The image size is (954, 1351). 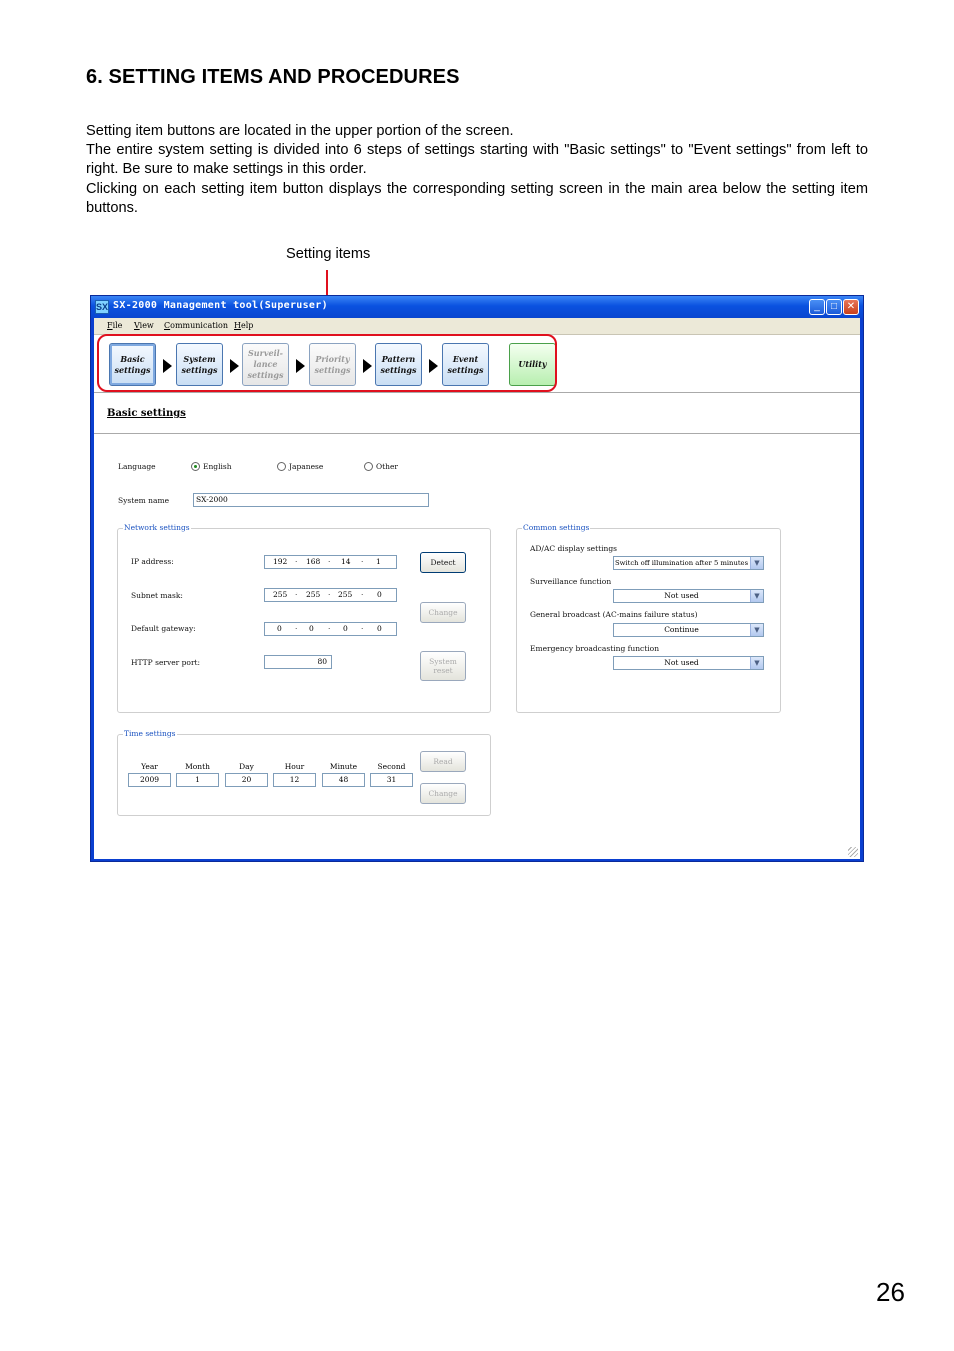 I want to click on radio-english-label: English, so click(x=217, y=466).